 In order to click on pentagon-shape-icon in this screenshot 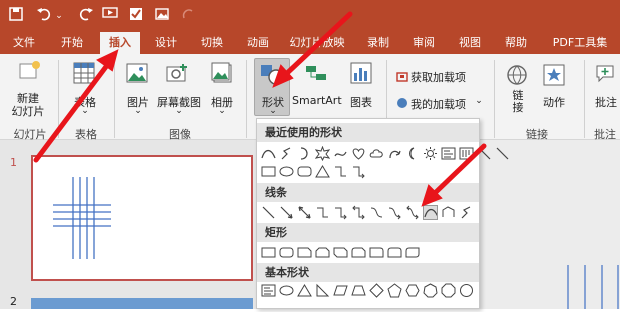, I will do `click(394, 290)`.